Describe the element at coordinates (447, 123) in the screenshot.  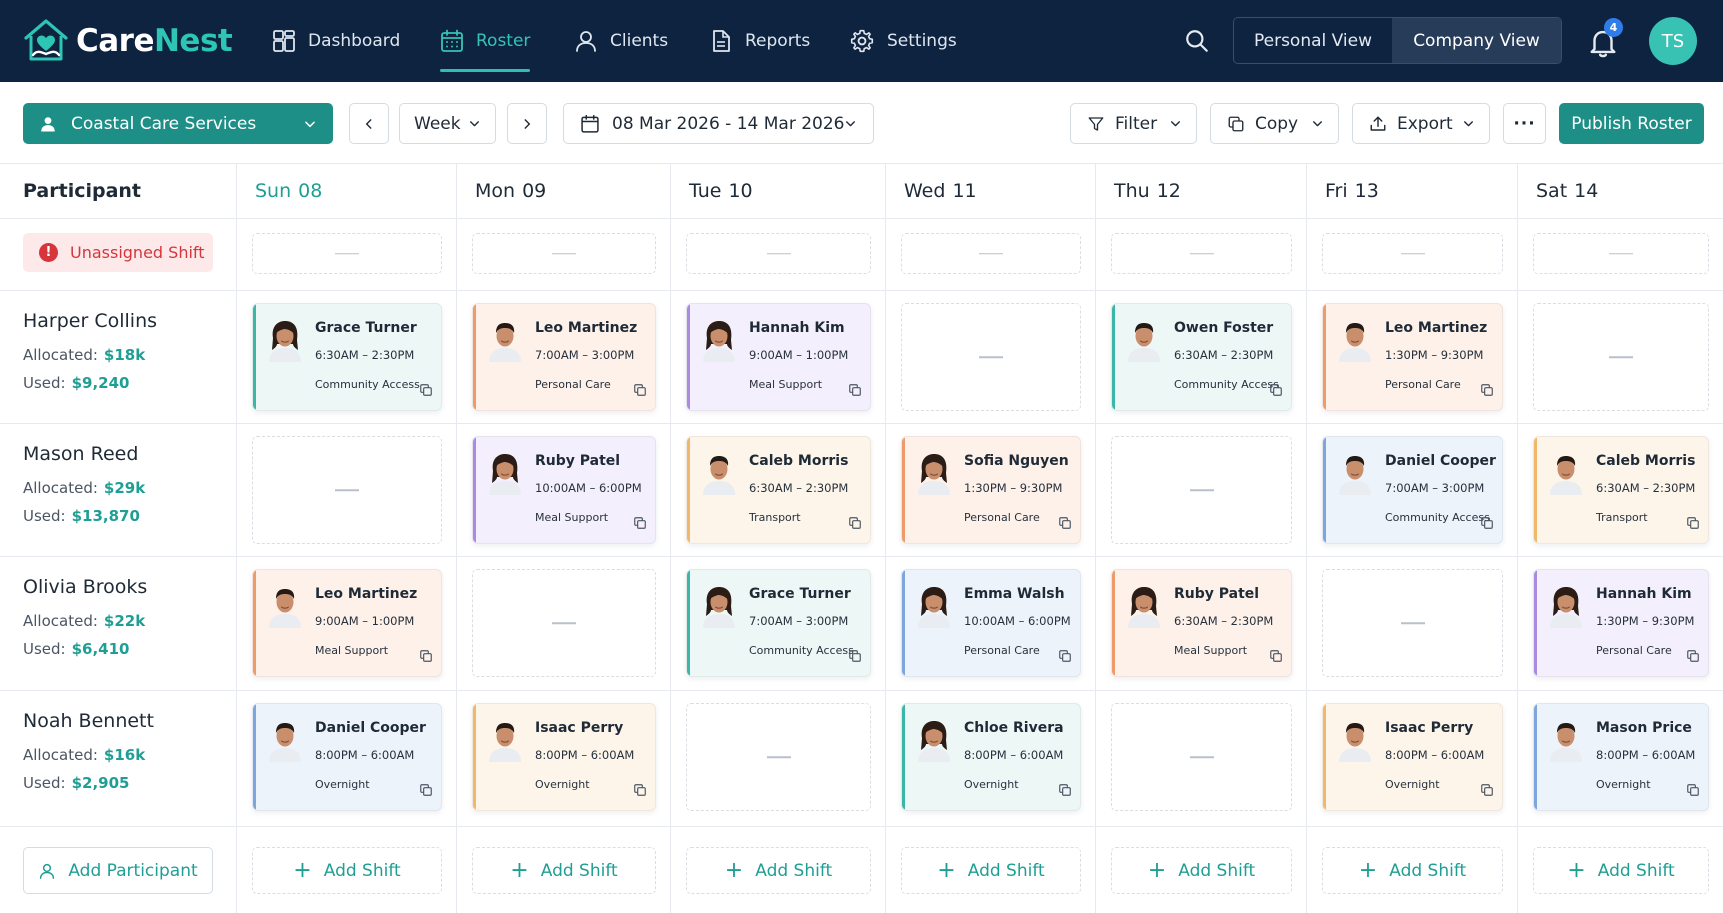
I see `range-mode-select: Week` at that location.